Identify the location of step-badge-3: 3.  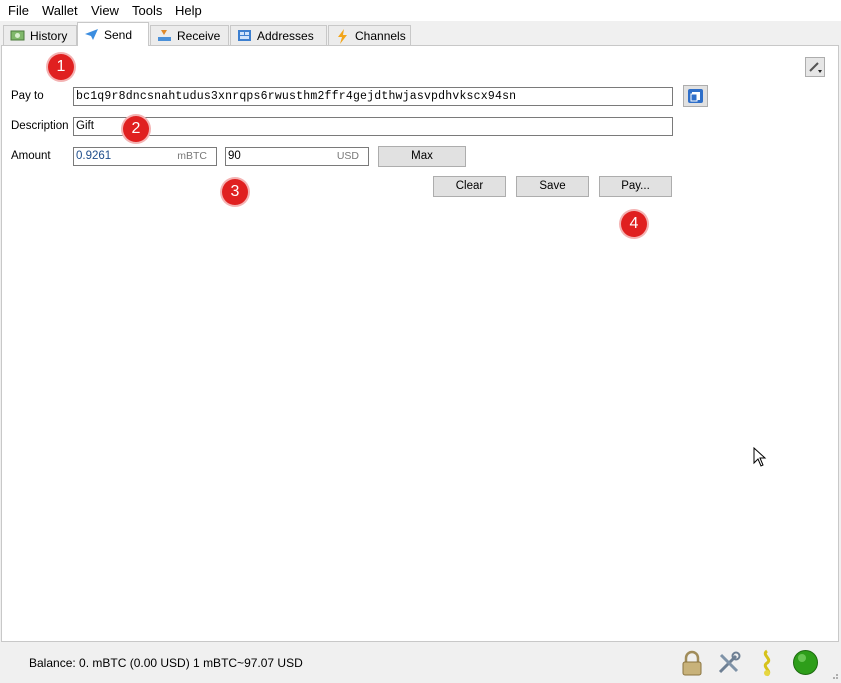
(235, 192).